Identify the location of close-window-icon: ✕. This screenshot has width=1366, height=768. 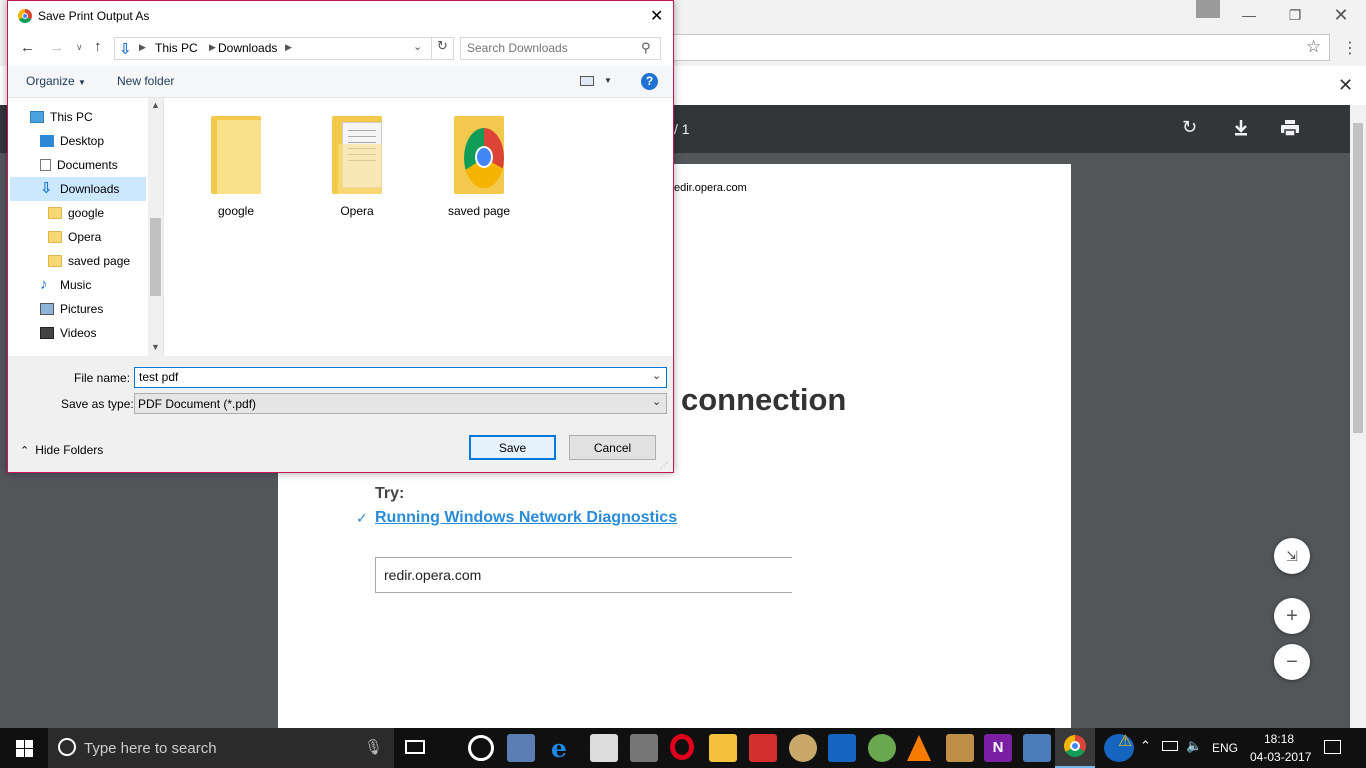
(1341, 15).